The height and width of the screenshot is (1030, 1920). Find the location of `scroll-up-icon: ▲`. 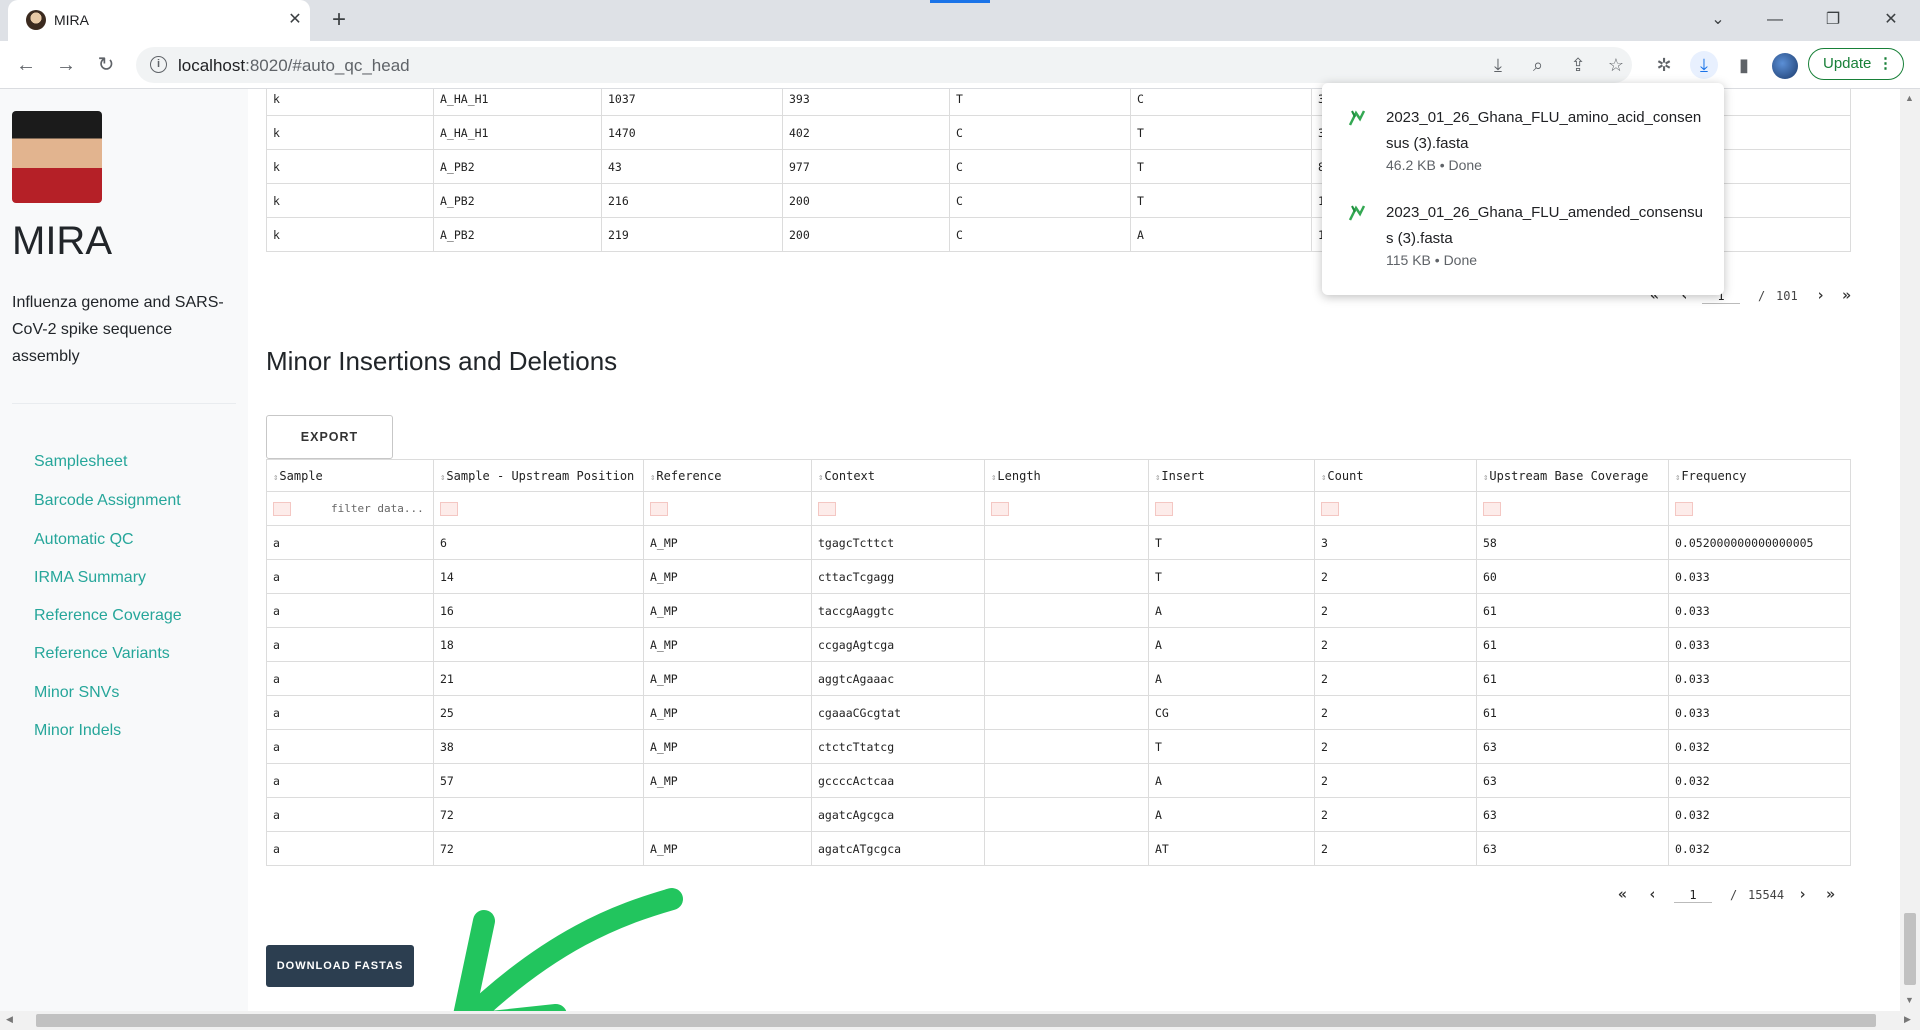

scroll-up-icon: ▲ is located at coordinates (1909, 98).